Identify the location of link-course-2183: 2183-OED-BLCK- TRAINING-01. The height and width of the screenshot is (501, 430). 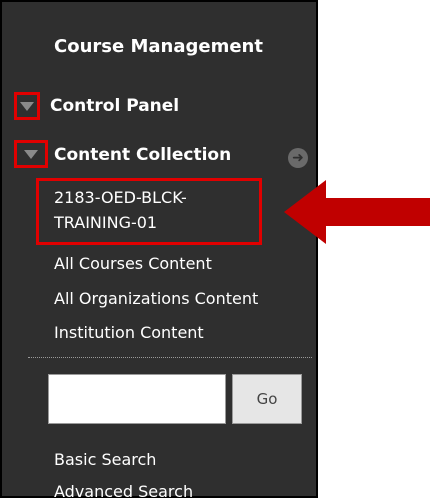
(120, 210).